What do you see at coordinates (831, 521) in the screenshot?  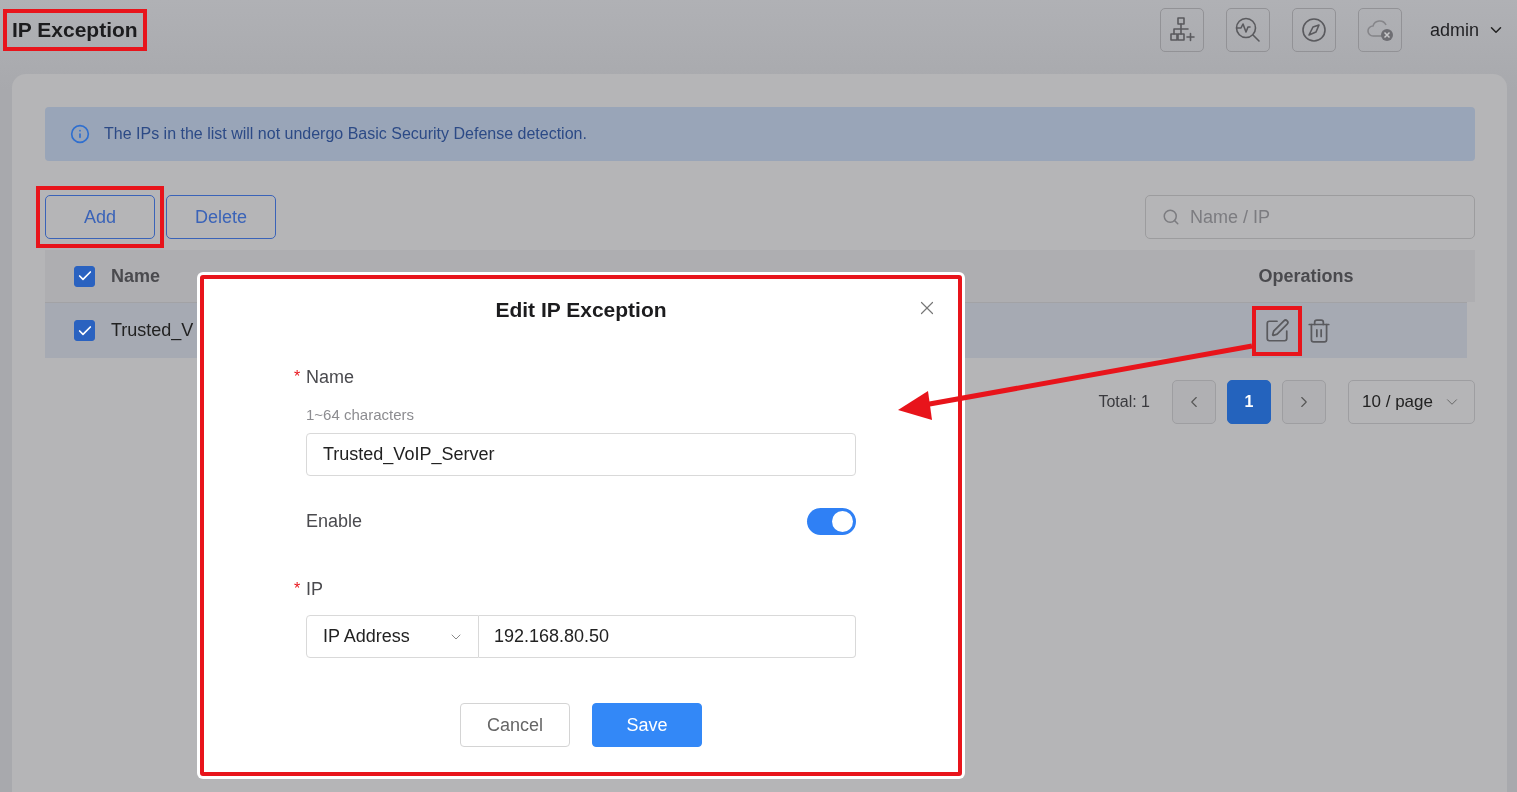 I see `enable-switch` at bounding box center [831, 521].